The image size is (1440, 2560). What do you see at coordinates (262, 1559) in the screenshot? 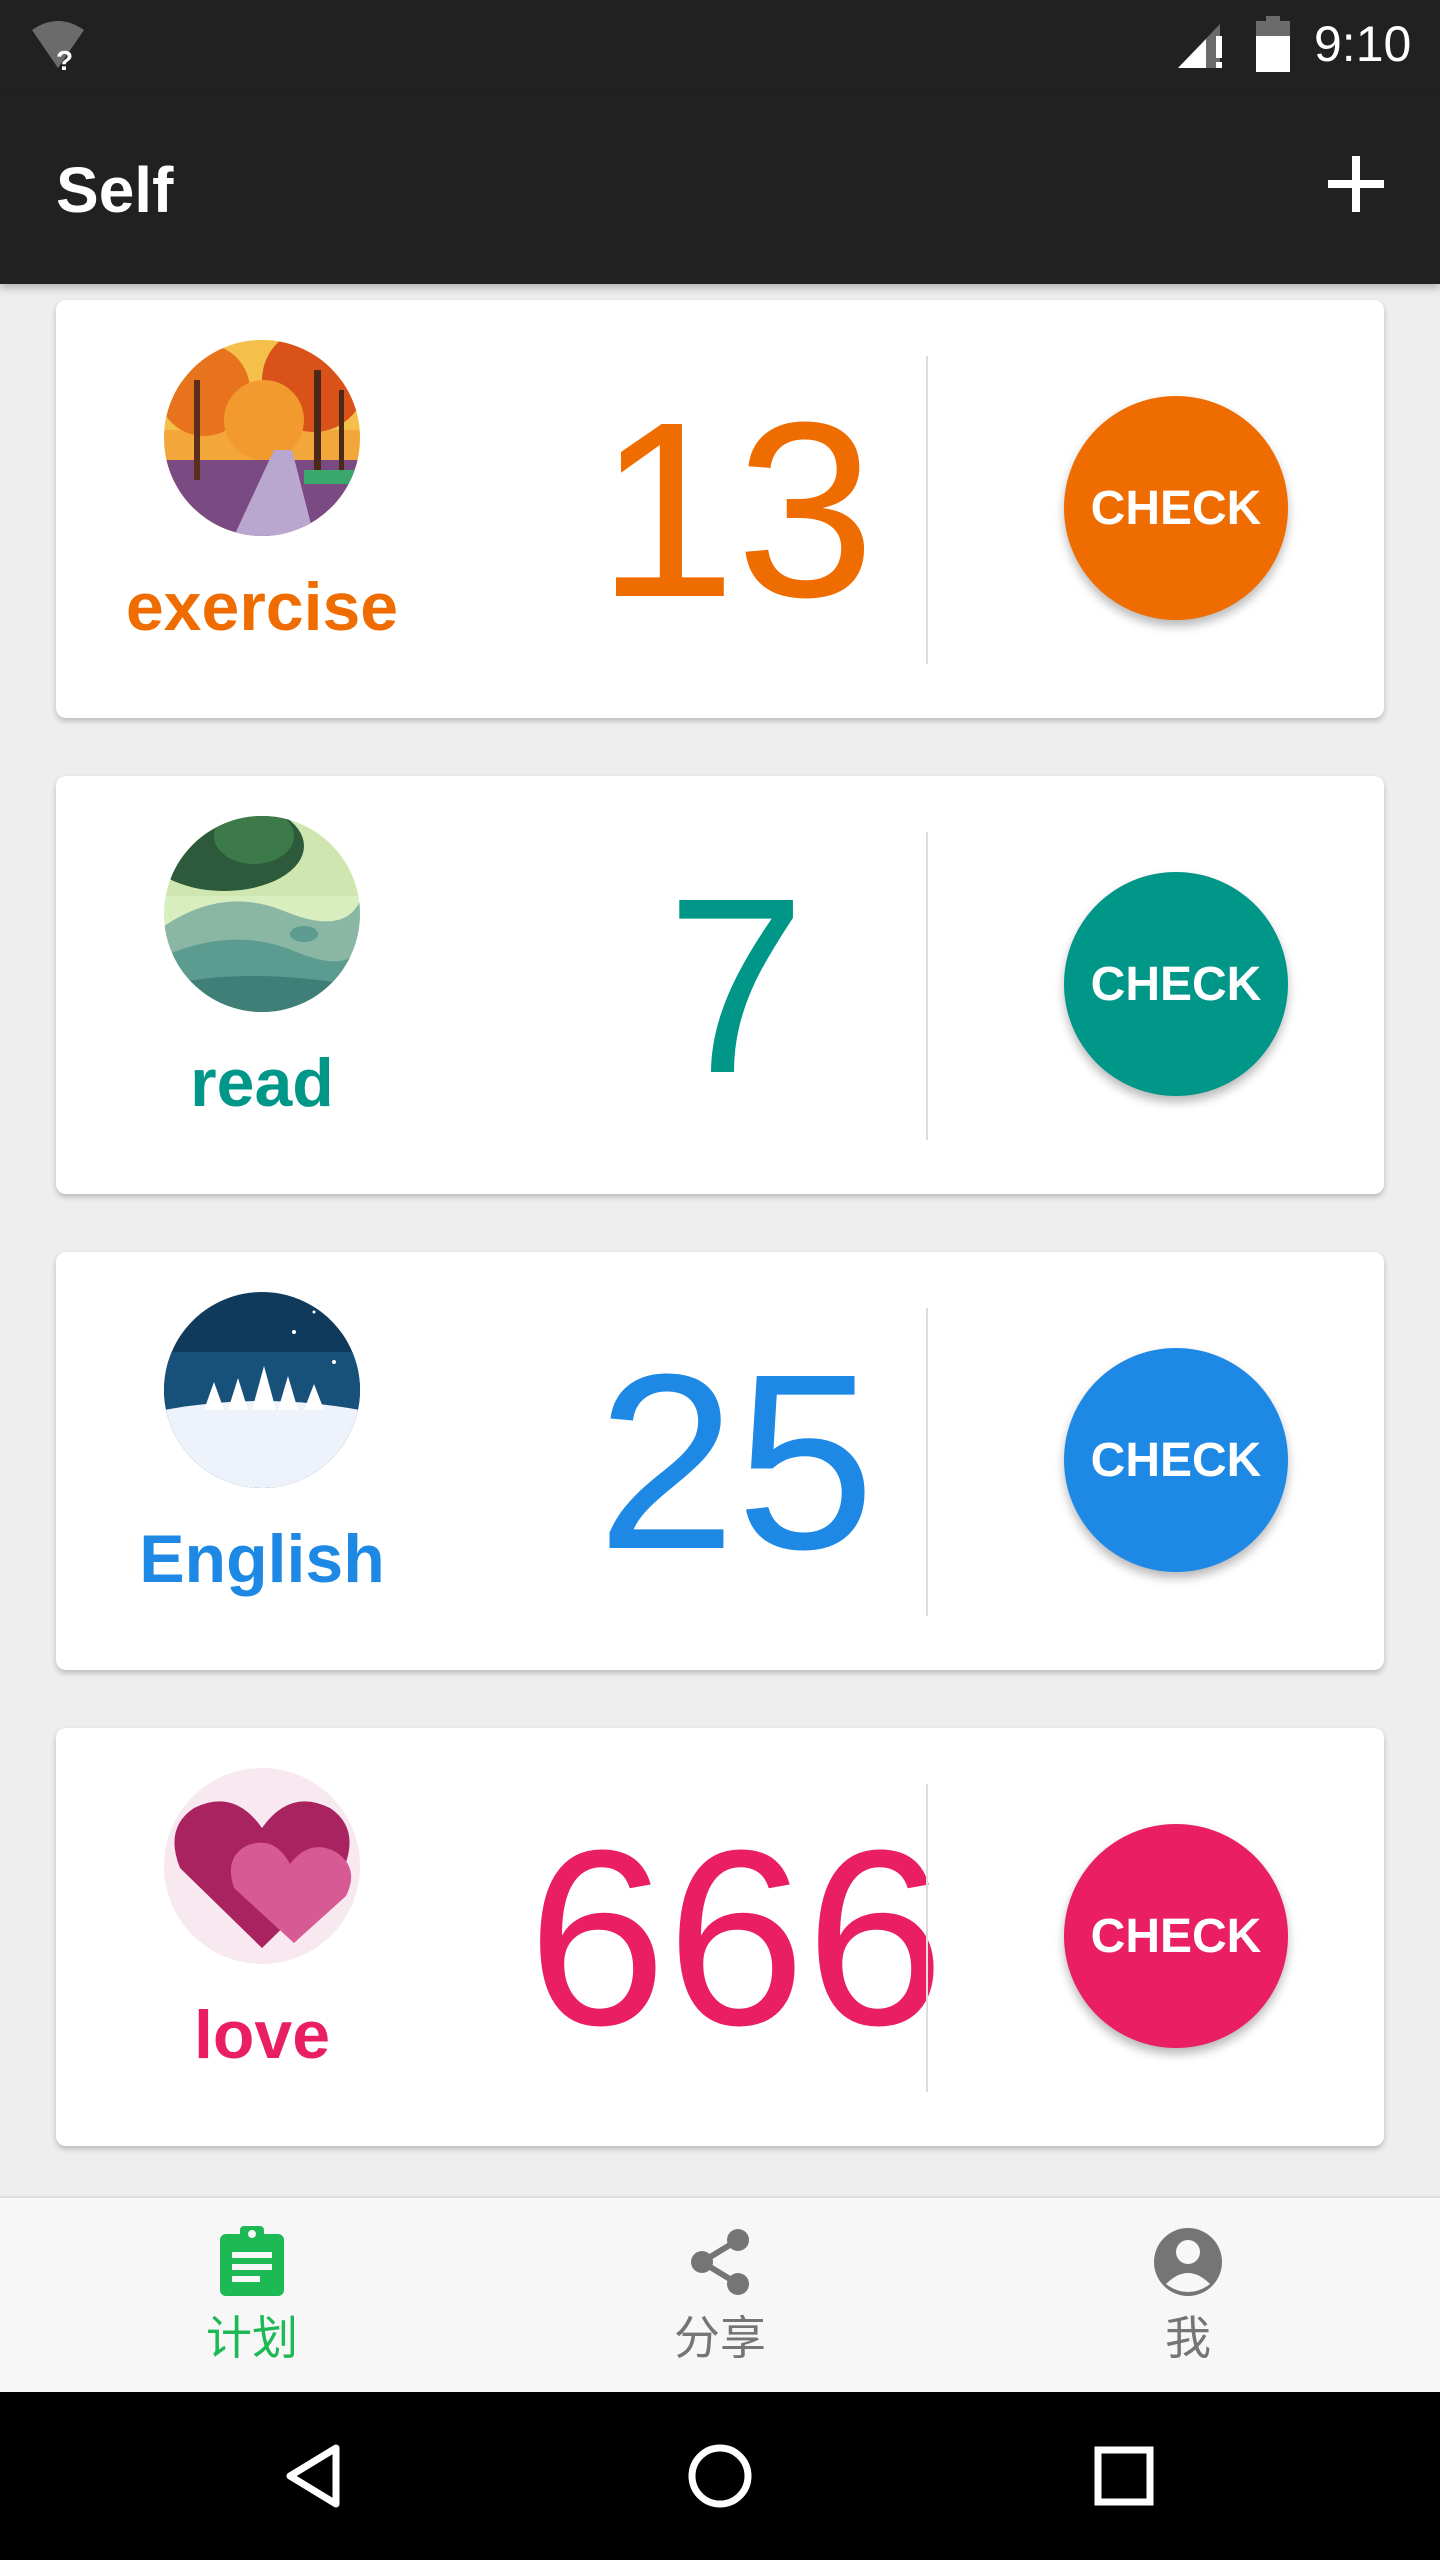
I see `habit-name: English` at bounding box center [262, 1559].